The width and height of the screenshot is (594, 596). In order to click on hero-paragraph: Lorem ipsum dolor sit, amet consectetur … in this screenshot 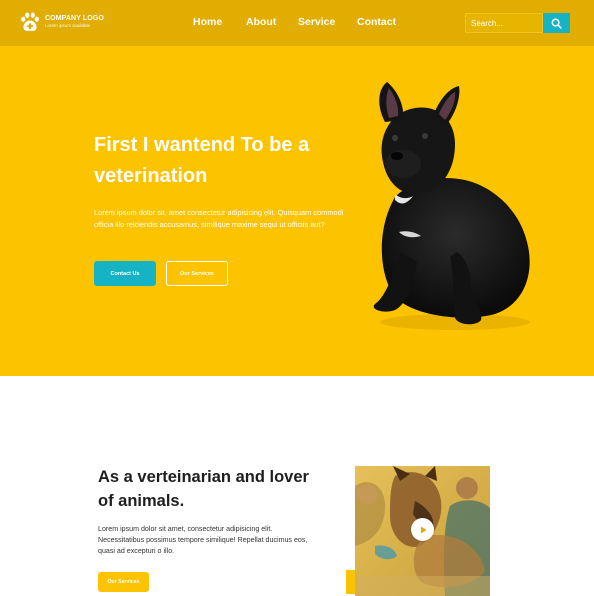, I will do `click(219, 219)`.